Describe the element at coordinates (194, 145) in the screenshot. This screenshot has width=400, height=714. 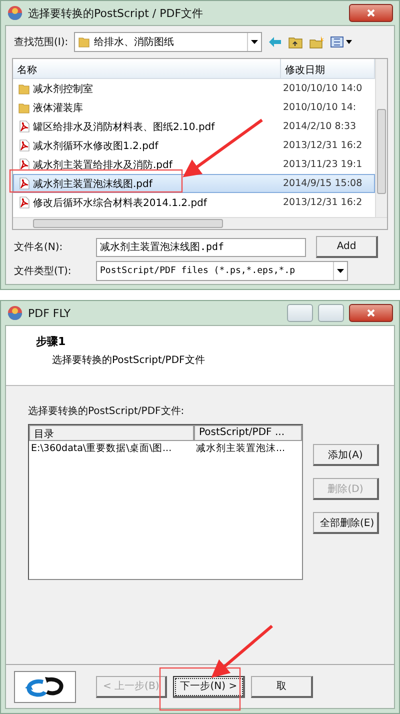
I see `file-row: 减水剂循环水修改图1.2.pdf 2013/12/31 16:2` at that location.